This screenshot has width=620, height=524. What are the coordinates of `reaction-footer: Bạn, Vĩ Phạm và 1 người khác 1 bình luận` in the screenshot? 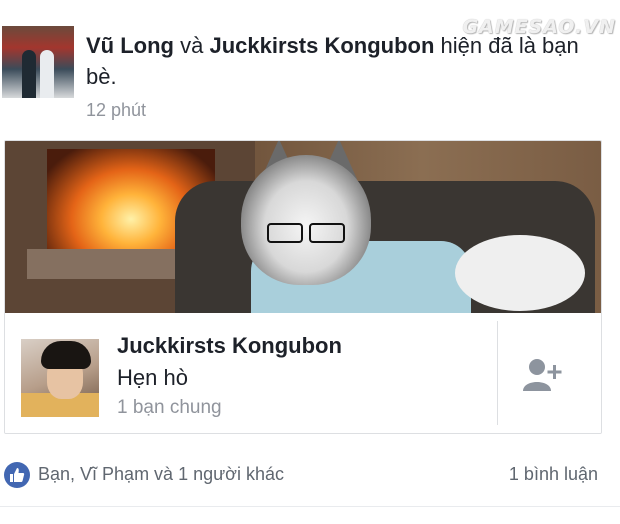 It's located at (310, 468).